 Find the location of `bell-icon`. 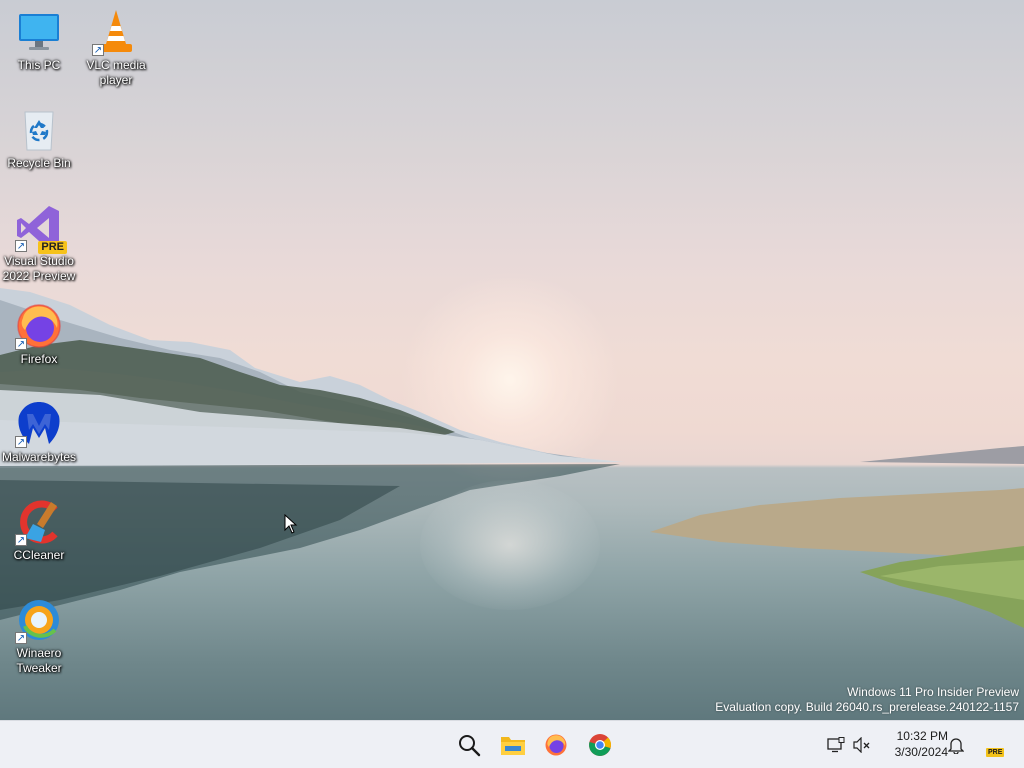

bell-icon is located at coordinates (956, 746).